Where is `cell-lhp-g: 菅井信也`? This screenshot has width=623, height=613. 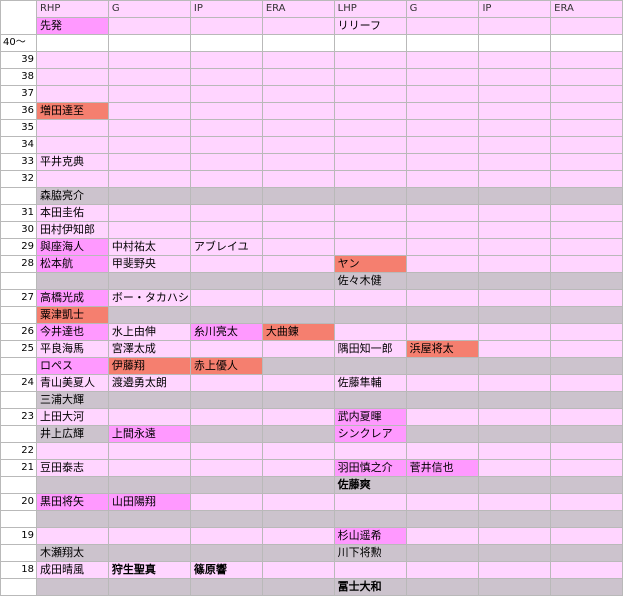 cell-lhp-g: 菅井信也 is located at coordinates (442, 468).